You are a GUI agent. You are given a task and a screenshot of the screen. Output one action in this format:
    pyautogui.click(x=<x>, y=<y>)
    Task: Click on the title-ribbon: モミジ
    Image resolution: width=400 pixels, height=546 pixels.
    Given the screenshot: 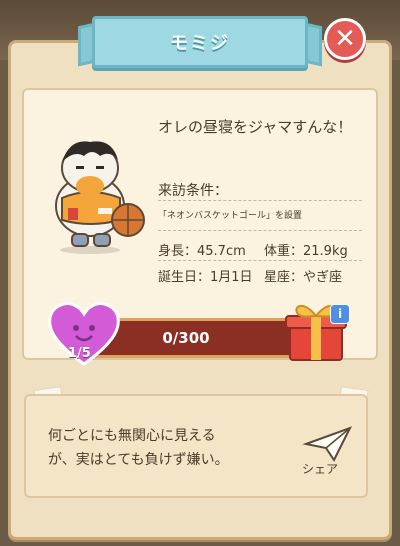 What is the action you would take?
    pyautogui.click(x=200, y=42)
    